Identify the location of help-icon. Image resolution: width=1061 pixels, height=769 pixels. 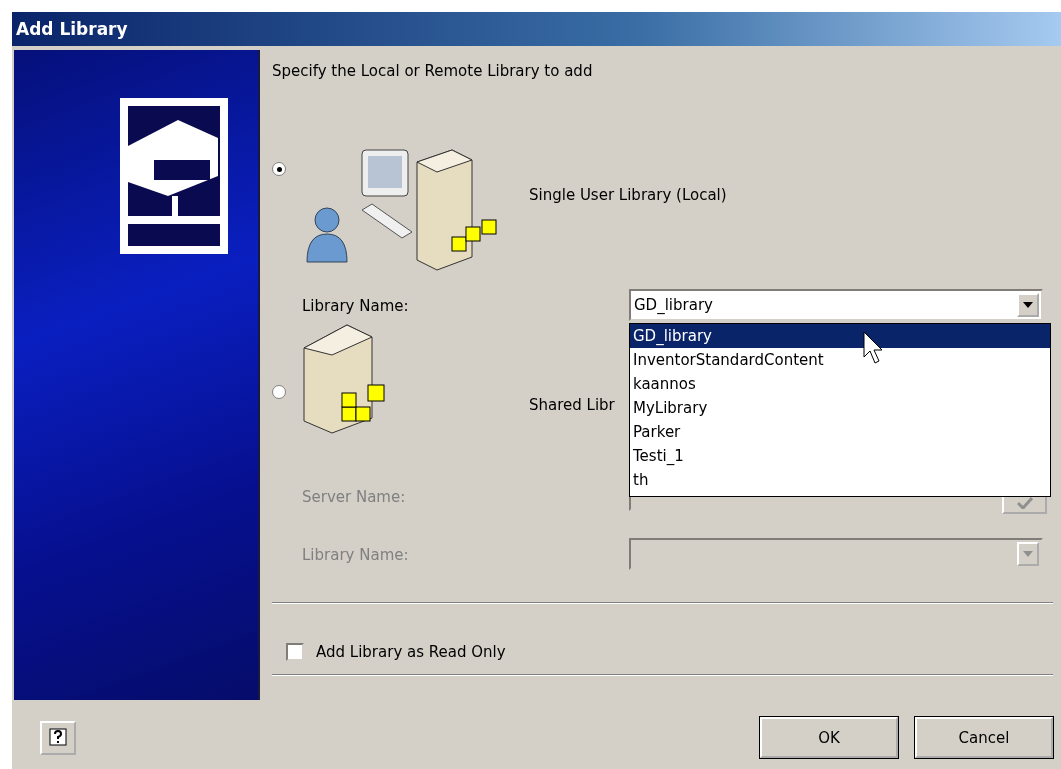
(58, 737).